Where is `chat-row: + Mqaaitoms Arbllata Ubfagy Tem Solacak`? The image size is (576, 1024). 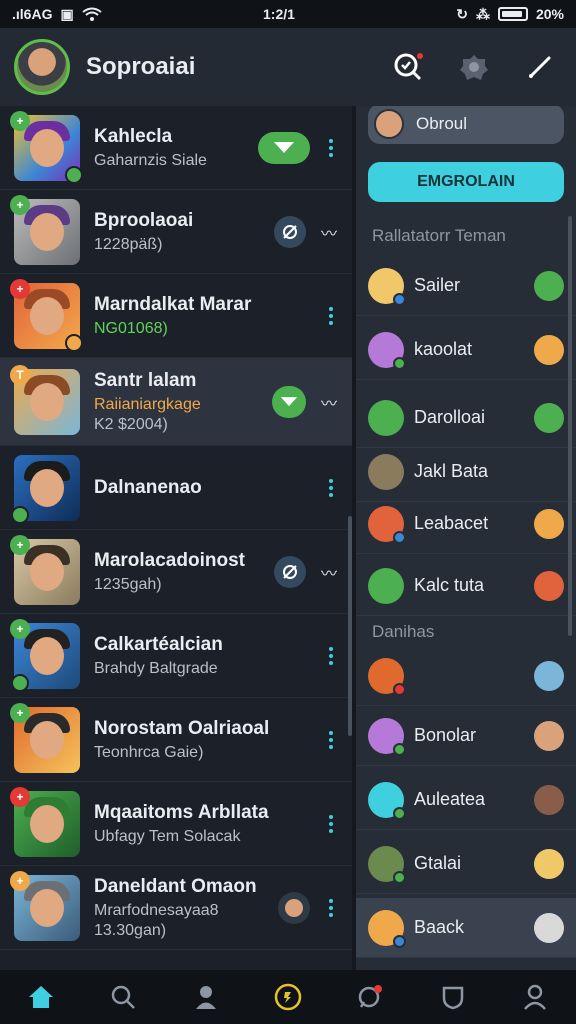 chat-row: + Mqaaitoms Arbllata Ubfagy Tem Solacak is located at coordinates (176, 824).